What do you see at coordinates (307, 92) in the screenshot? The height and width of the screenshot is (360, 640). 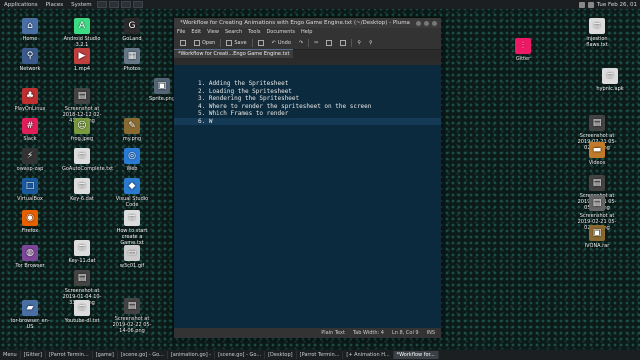 I see `editor-line: 2. Loading the Spritesheet` at bounding box center [307, 92].